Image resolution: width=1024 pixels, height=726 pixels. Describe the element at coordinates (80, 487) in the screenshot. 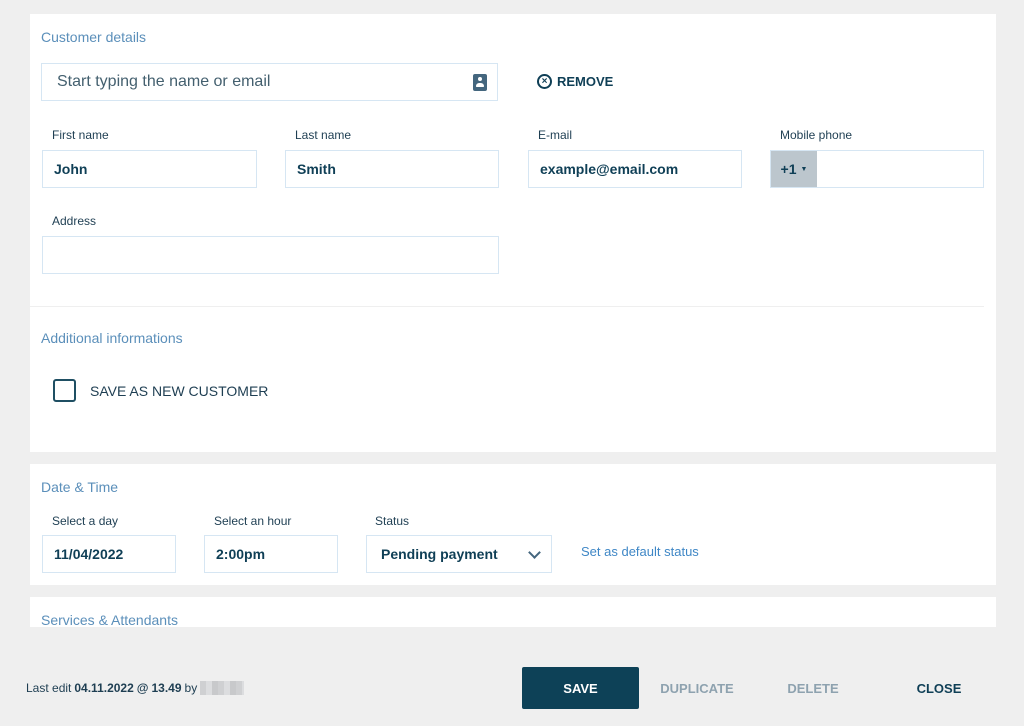

I see `date-time-title: Date & Time` at that location.